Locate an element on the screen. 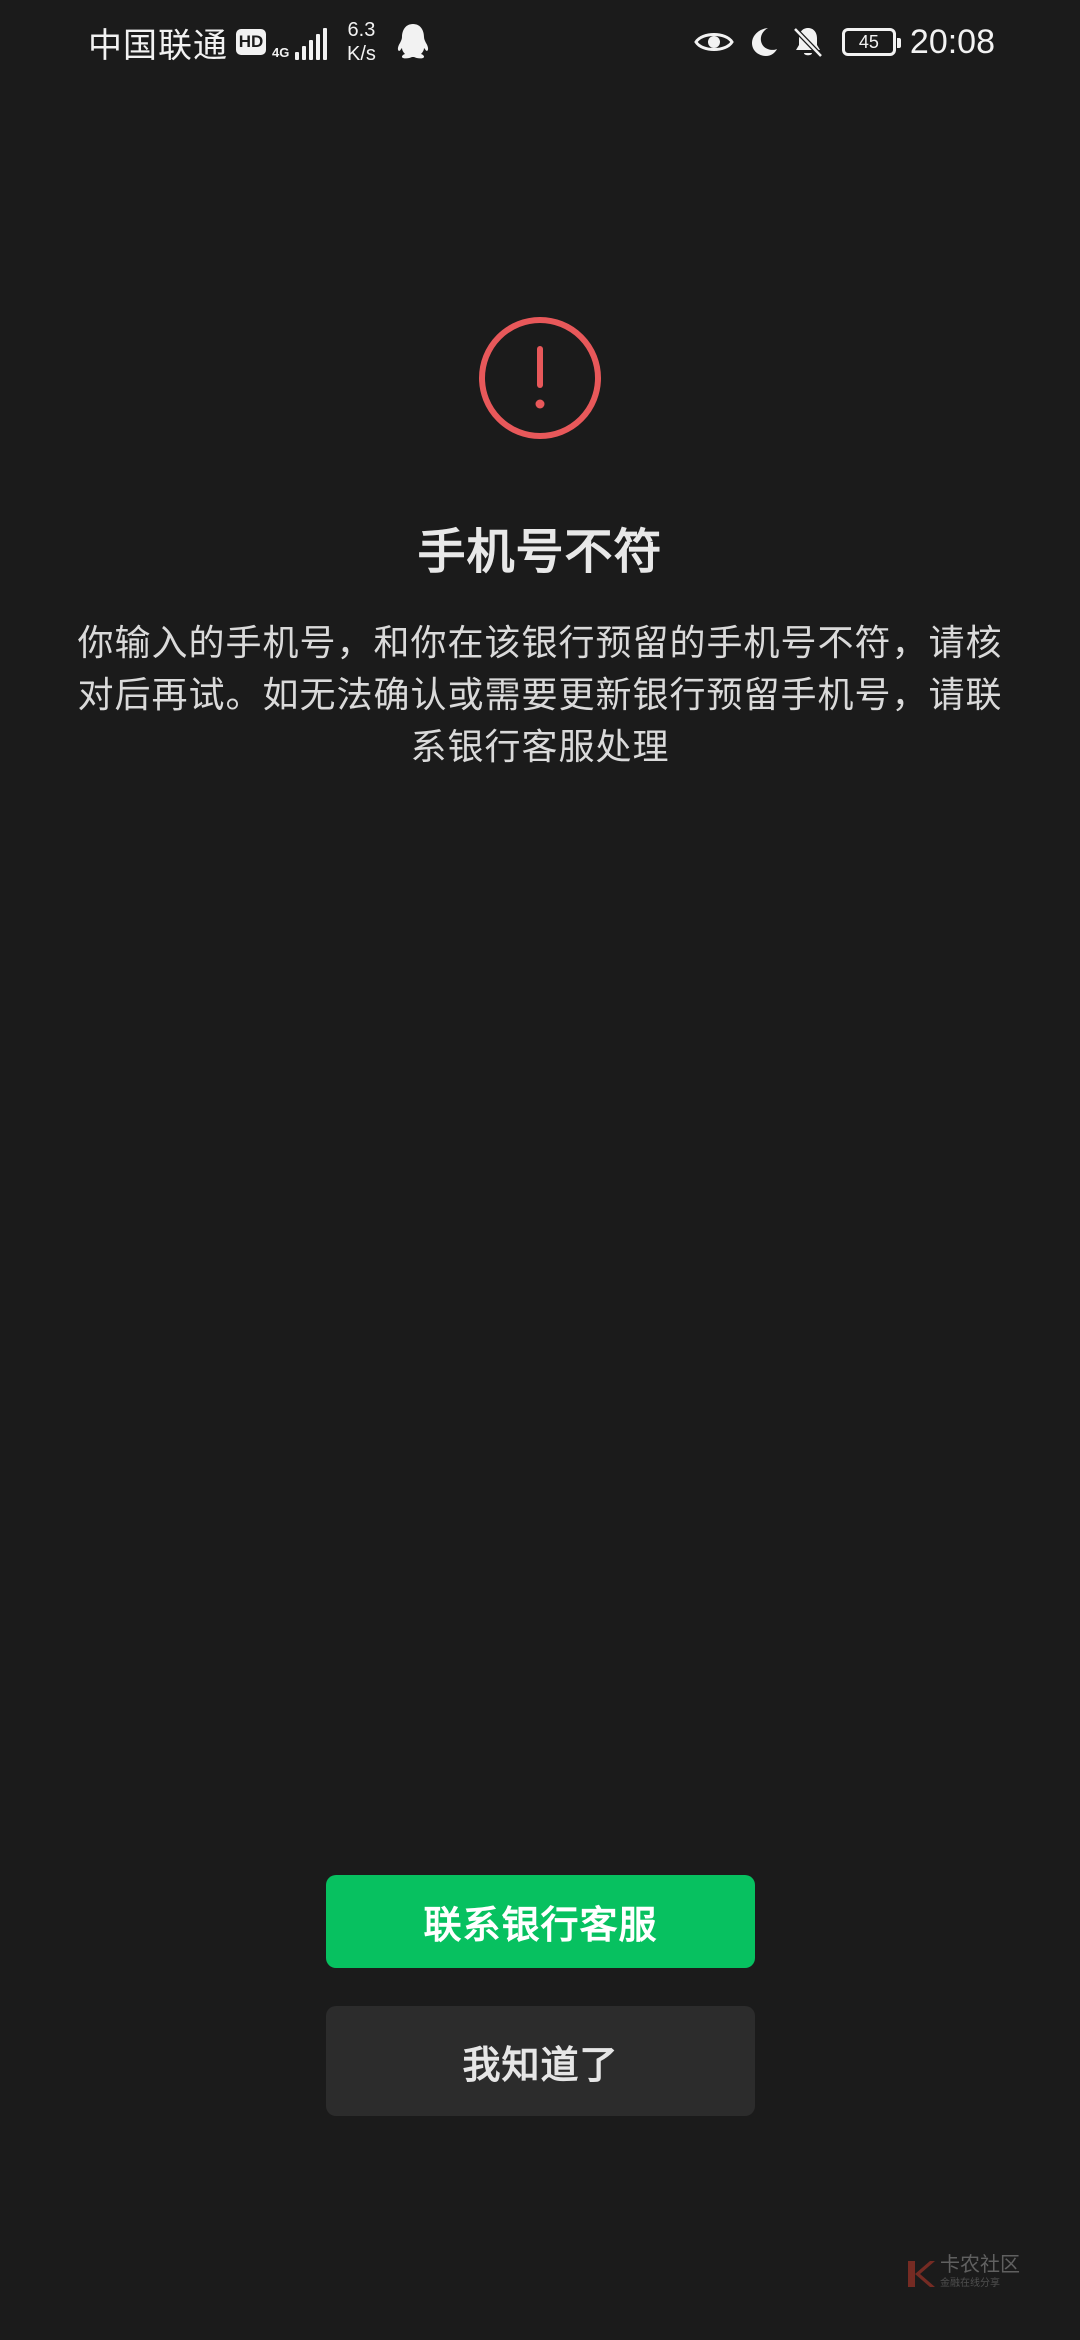  watermark-logo-icon is located at coordinates (921, 2274).